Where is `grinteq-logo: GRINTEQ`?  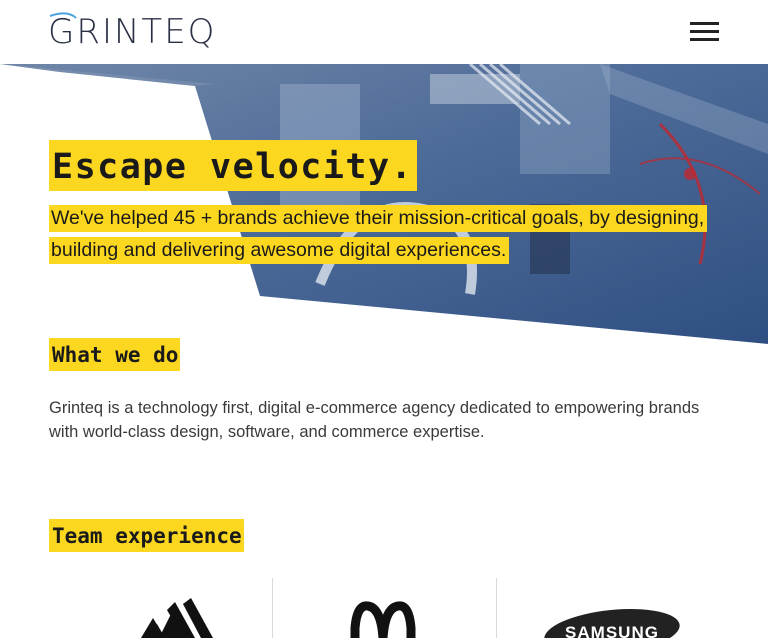
grinteq-logo: GRINTEQ is located at coordinates (141, 30).